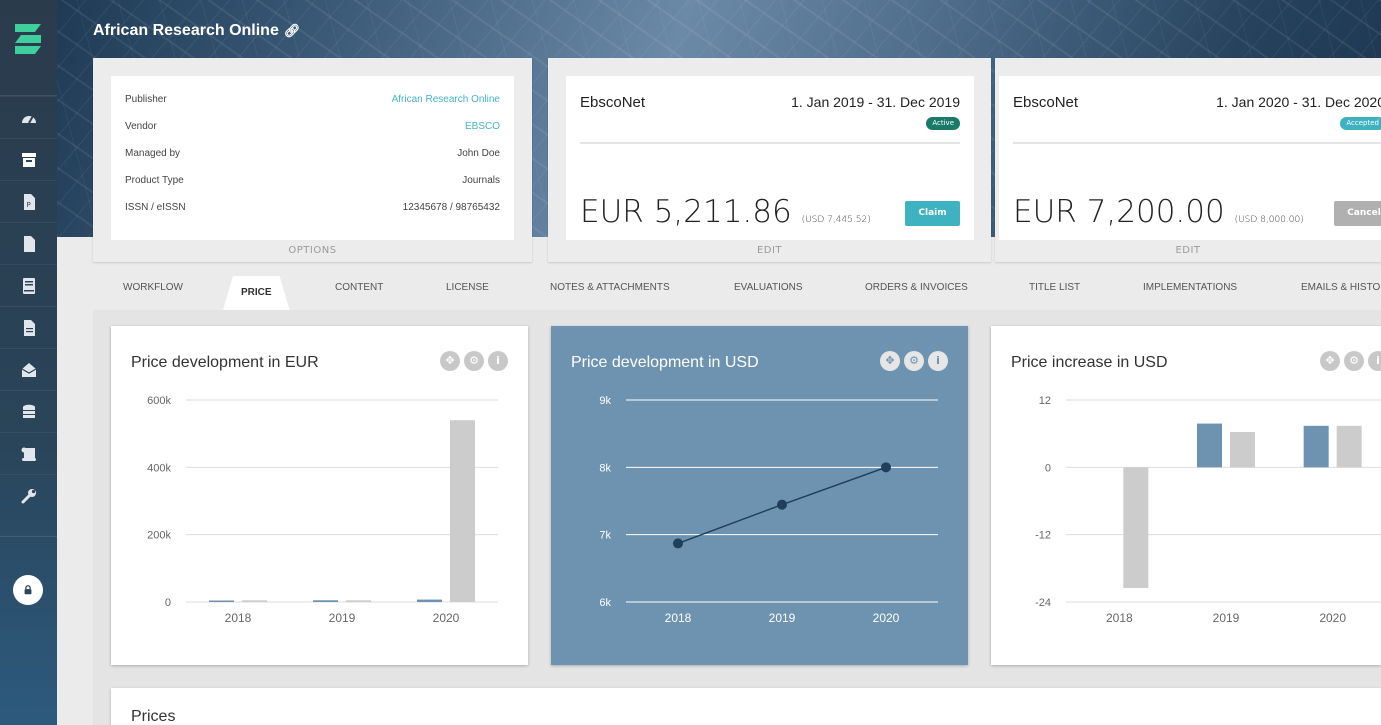 This screenshot has width=1381, height=725. I want to click on contract-dates: 1. Jan 2019 - 31. Dec 2019, so click(875, 102).